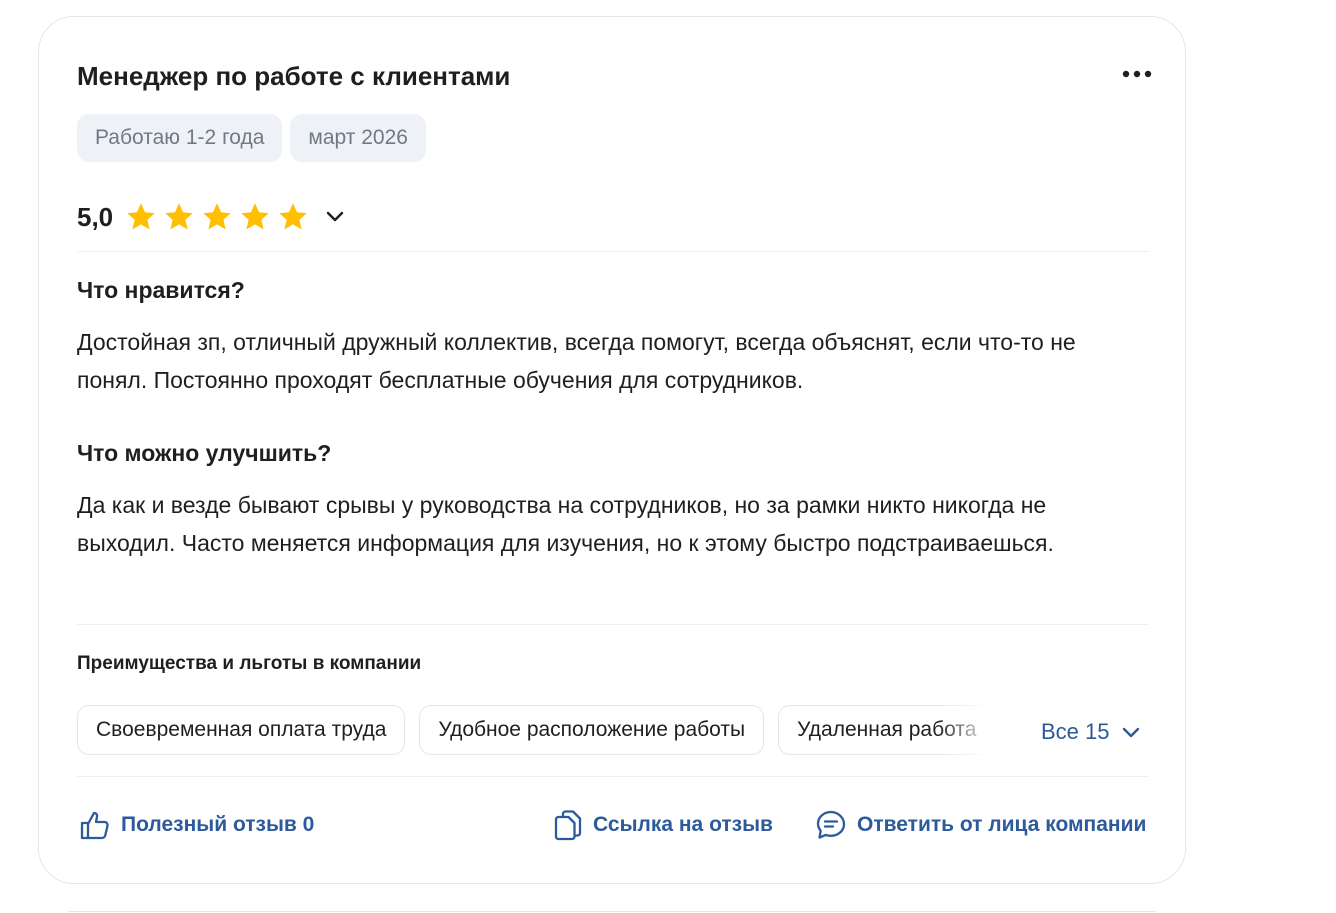  Describe the element at coordinates (94, 825) in the screenshot. I see `thumbs-up-icon` at that location.